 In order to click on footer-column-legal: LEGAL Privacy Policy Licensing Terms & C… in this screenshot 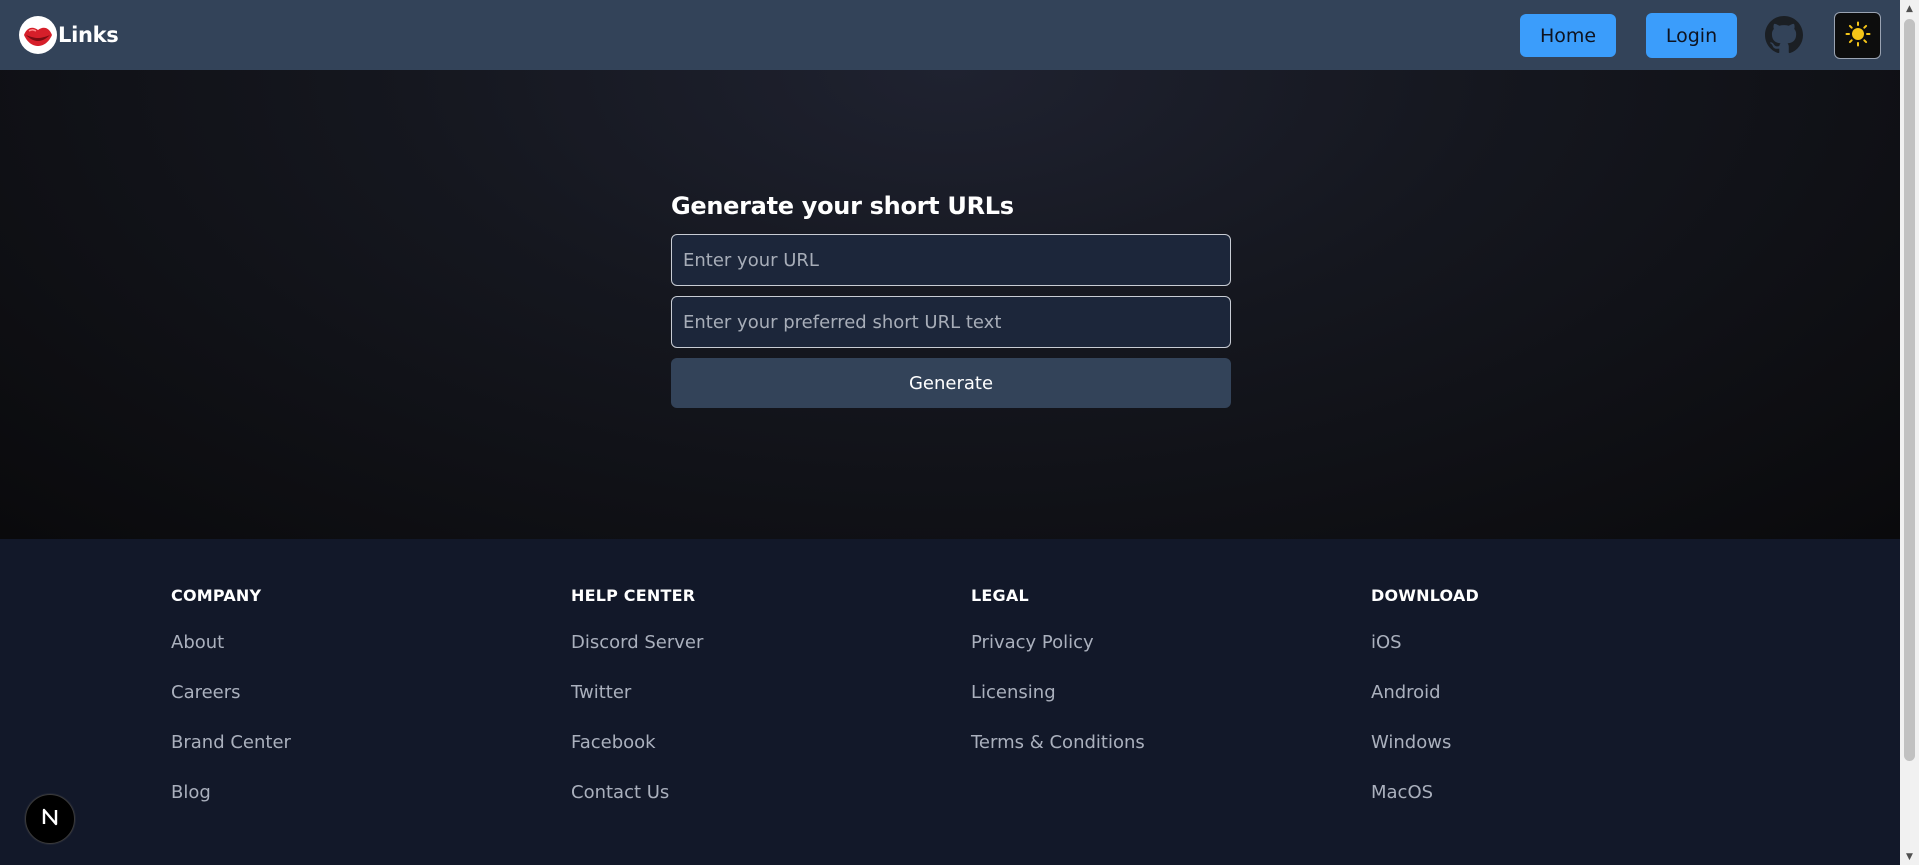, I will do `click(1058, 681)`.